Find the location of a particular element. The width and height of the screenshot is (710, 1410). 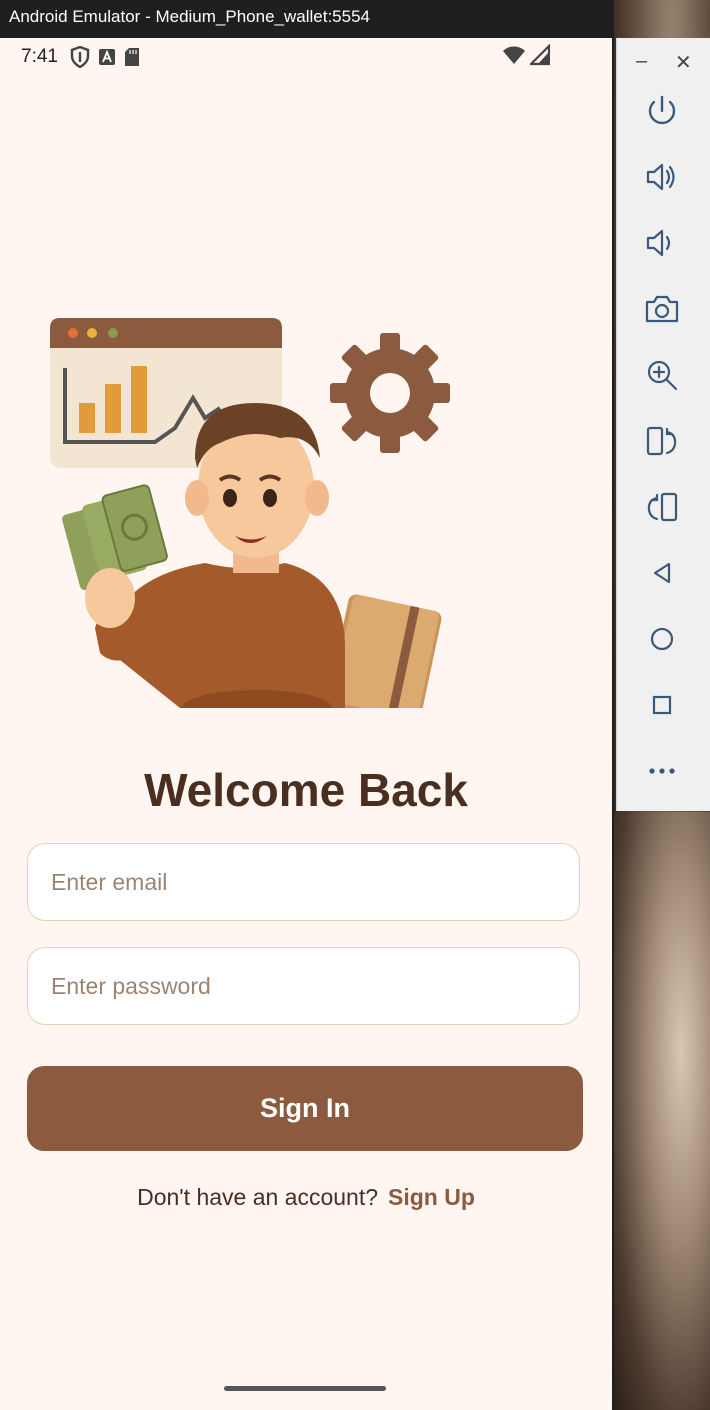

password-input is located at coordinates (303, 986).